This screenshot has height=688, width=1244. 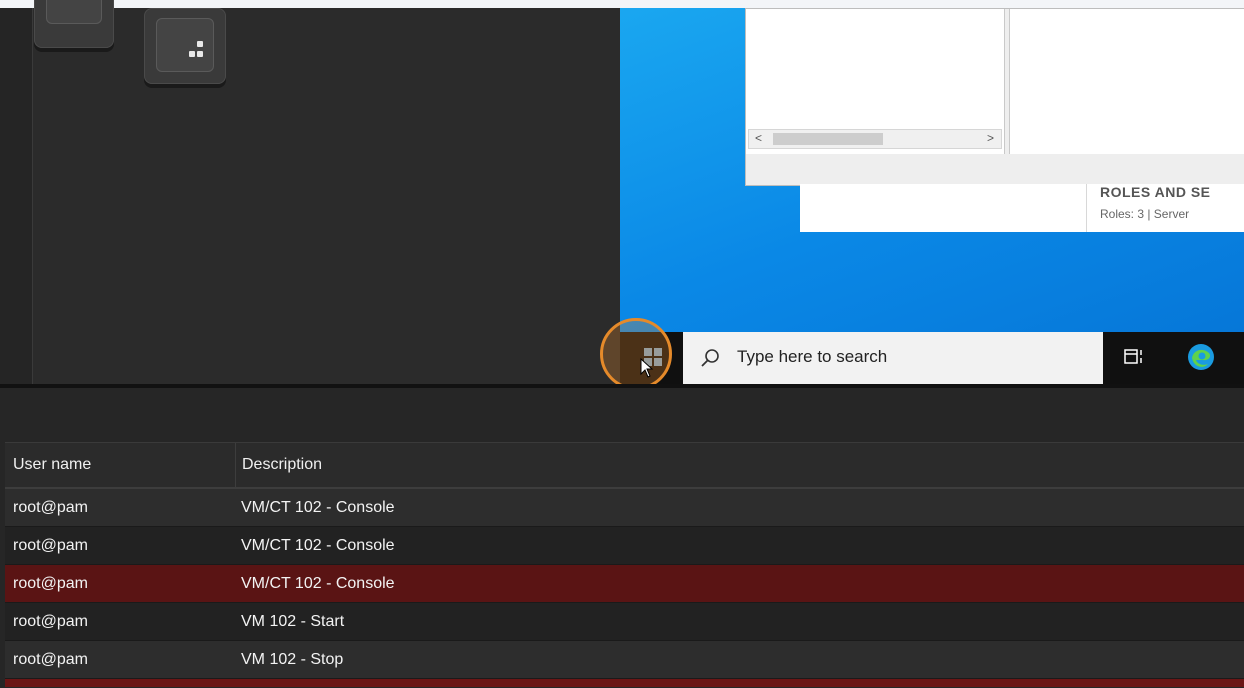 What do you see at coordinates (52, 465) in the screenshot?
I see `column-header-user-name: User name` at bounding box center [52, 465].